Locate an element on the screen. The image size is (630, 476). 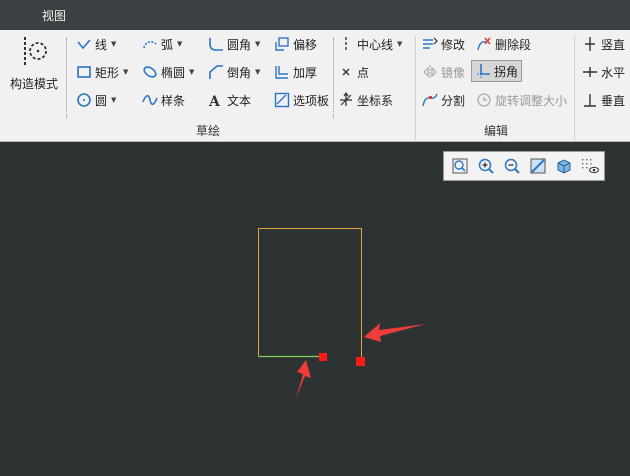
chamfer-label: 倒角 is located at coordinates (239, 72).